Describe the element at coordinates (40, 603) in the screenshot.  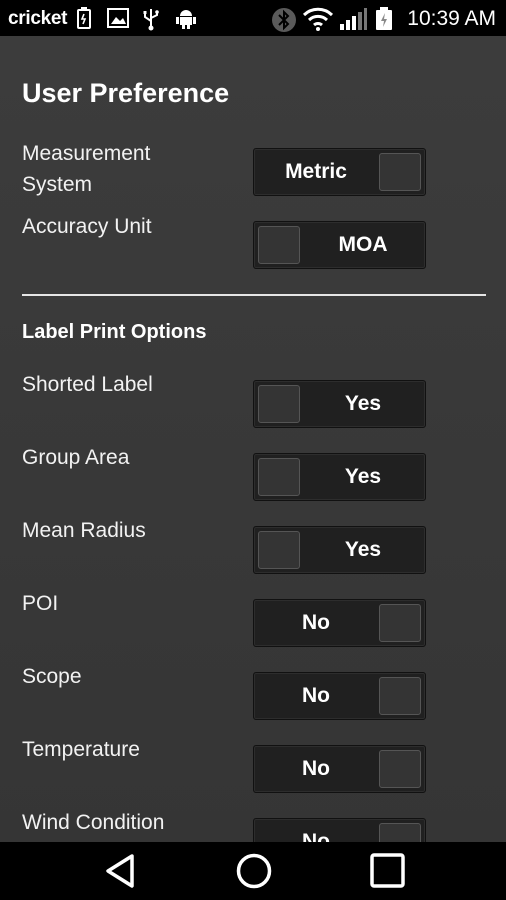
I see `poi-label: POI` at that location.